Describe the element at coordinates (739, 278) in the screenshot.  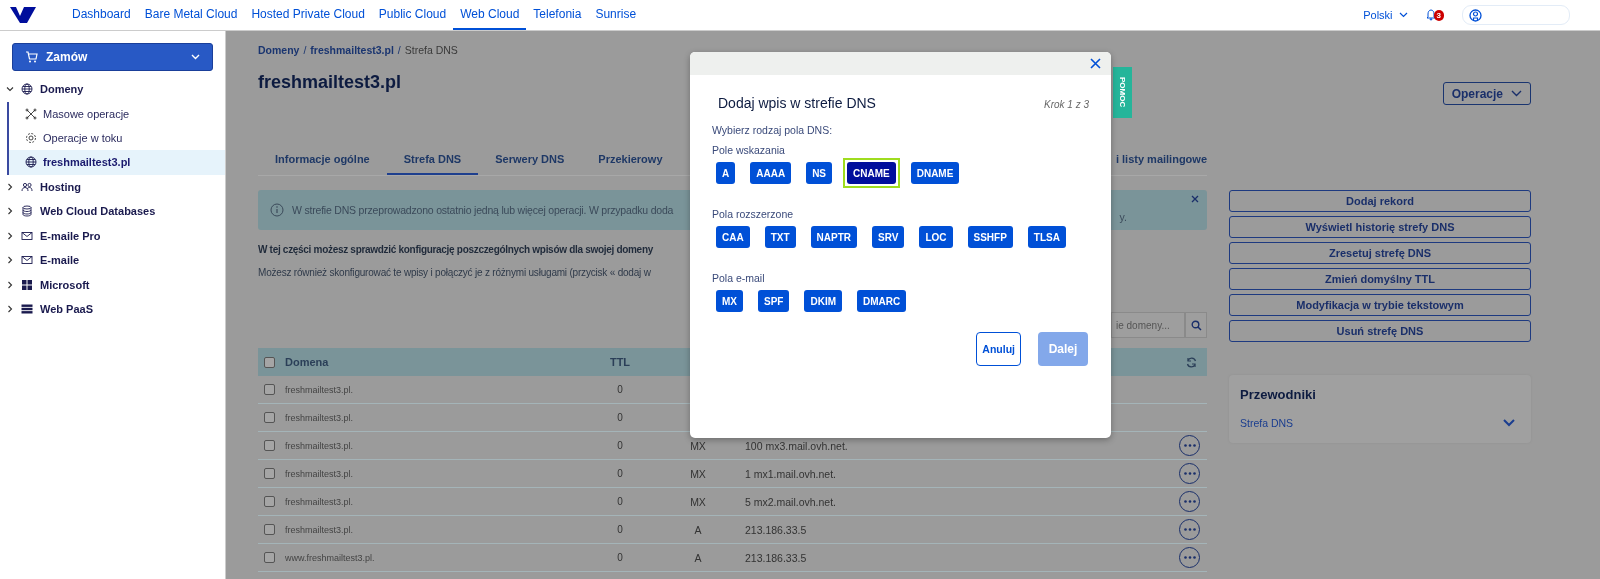
I see `group-label: Pola e-mail` at that location.